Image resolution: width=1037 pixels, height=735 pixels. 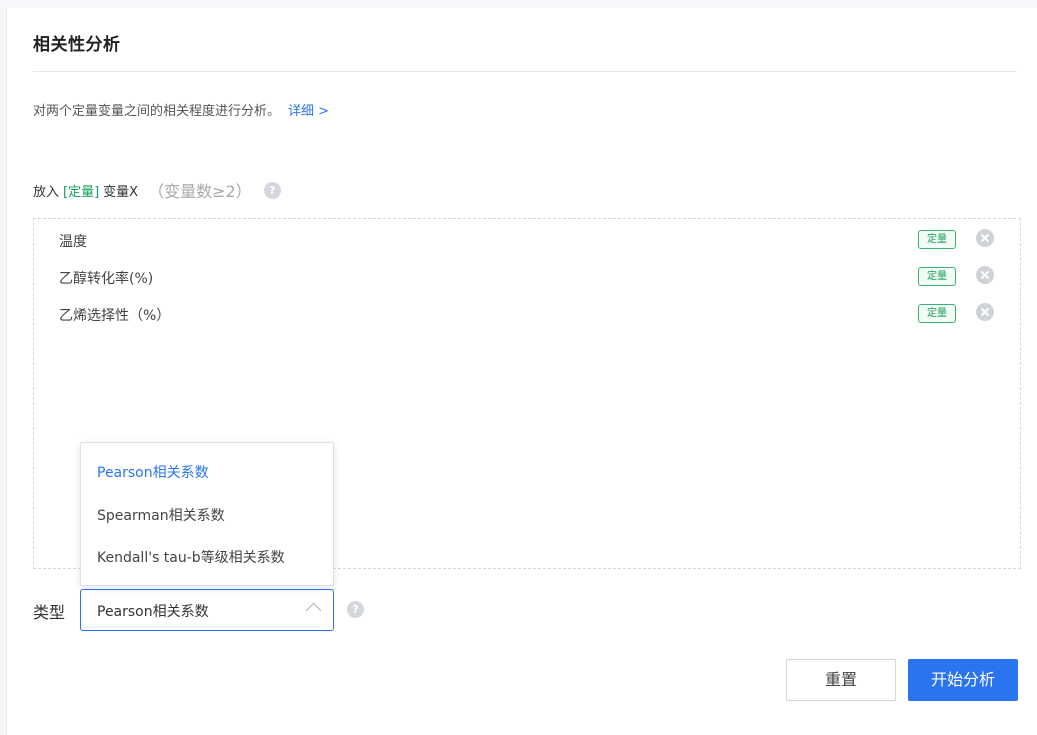 I want to click on type-label: 类型, so click(x=49, y=612).